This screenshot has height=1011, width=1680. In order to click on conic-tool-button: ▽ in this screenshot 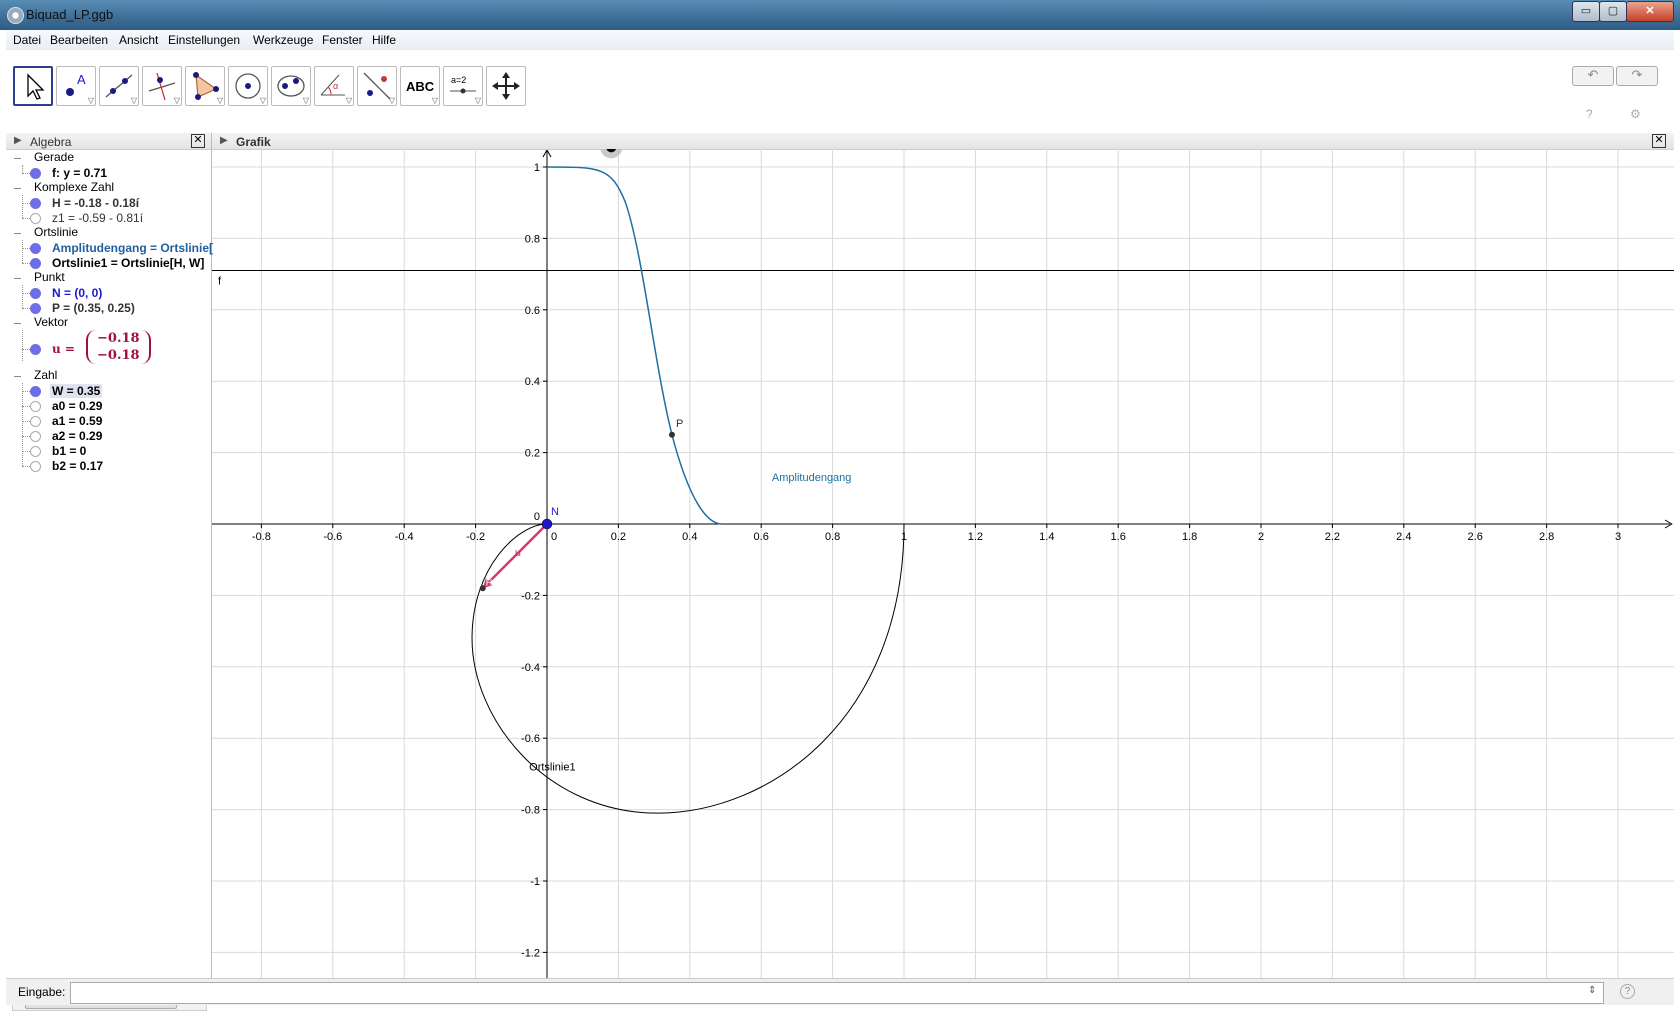, I will do `click(291, 86)`.